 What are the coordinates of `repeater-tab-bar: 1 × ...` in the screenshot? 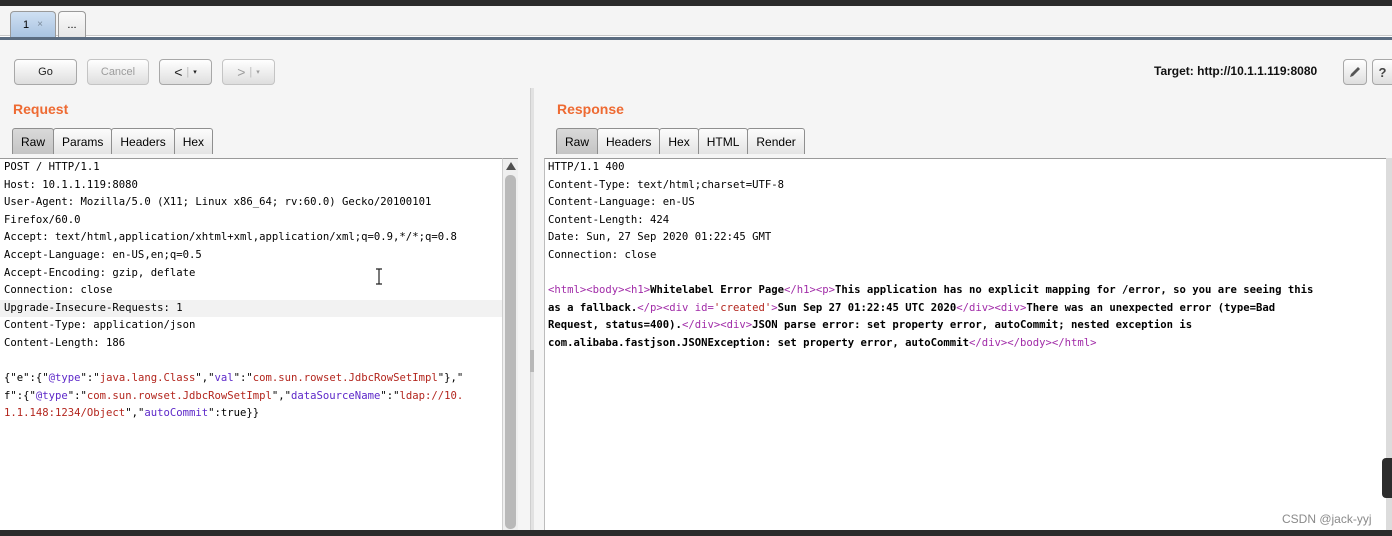 It's located at (696, 21).